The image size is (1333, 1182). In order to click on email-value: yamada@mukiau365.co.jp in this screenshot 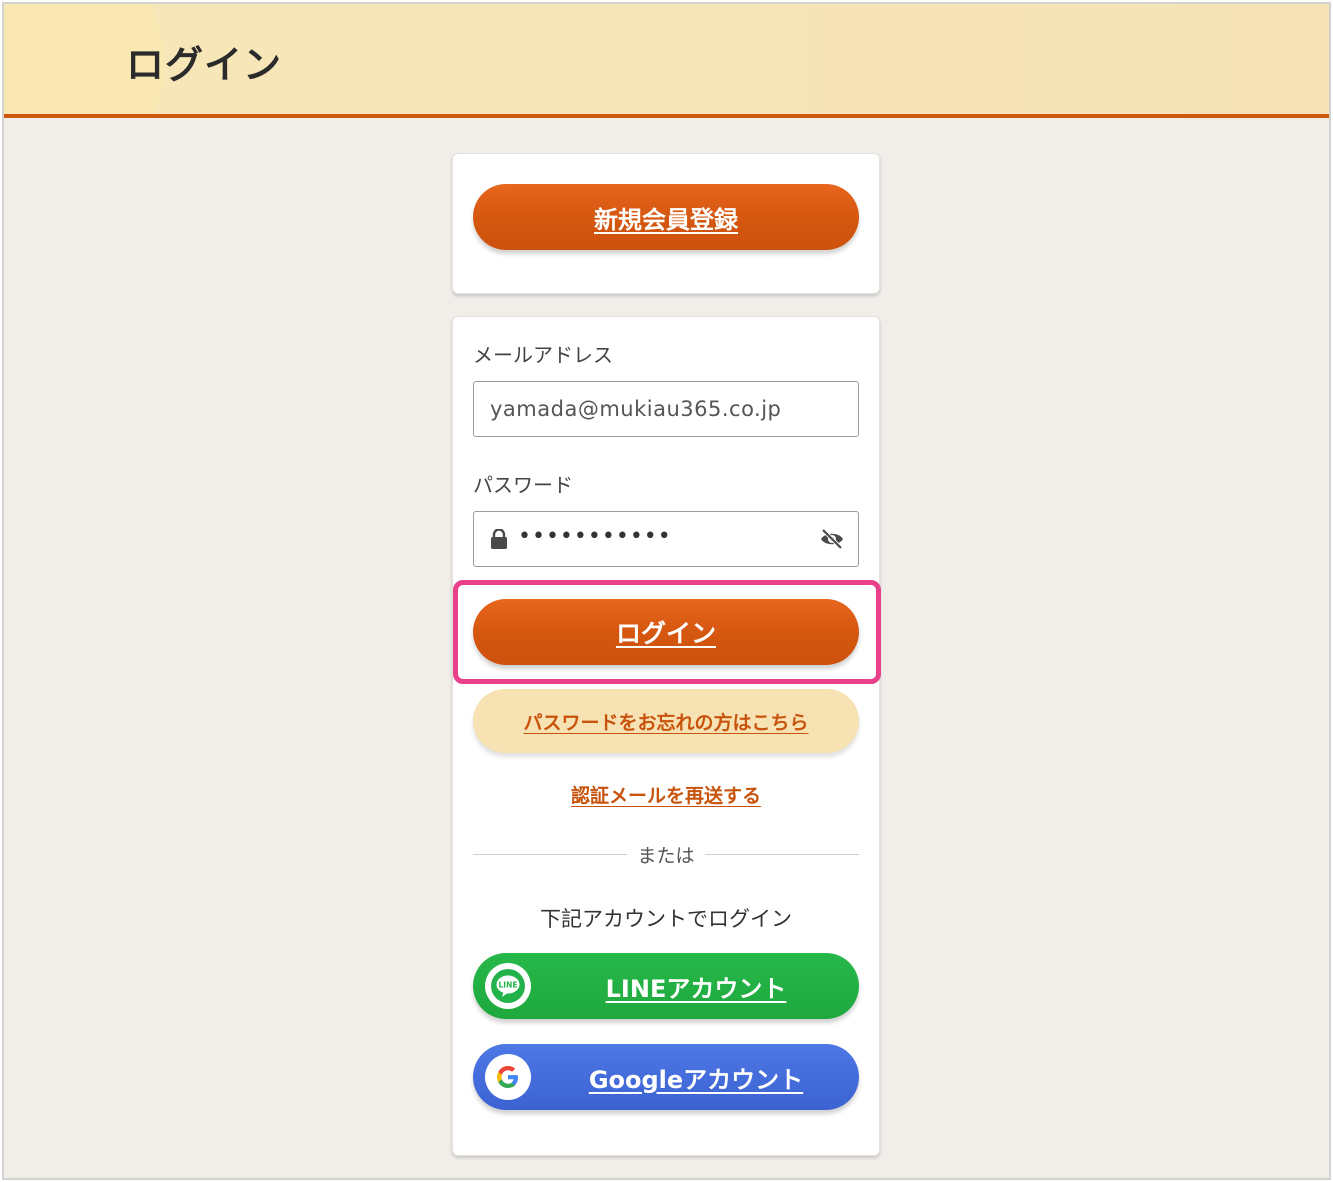, I will do `click(636, 409)`.